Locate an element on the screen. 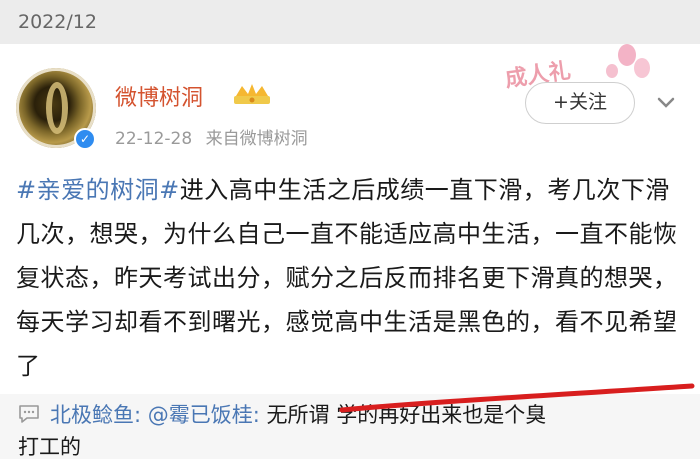  follow-button: +关注 is located at coordinates (580, 103).